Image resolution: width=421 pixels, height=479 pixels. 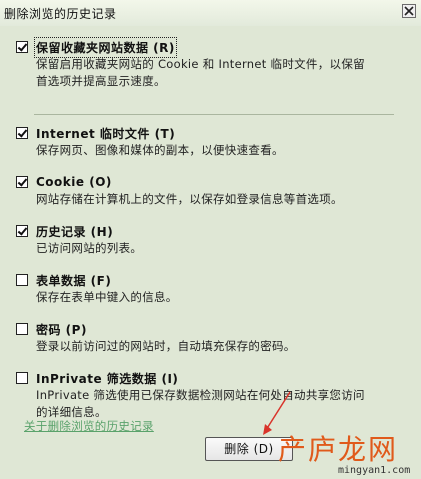 I want to click on watermark-text: 产庐龙网, so click(x=338, y=449).